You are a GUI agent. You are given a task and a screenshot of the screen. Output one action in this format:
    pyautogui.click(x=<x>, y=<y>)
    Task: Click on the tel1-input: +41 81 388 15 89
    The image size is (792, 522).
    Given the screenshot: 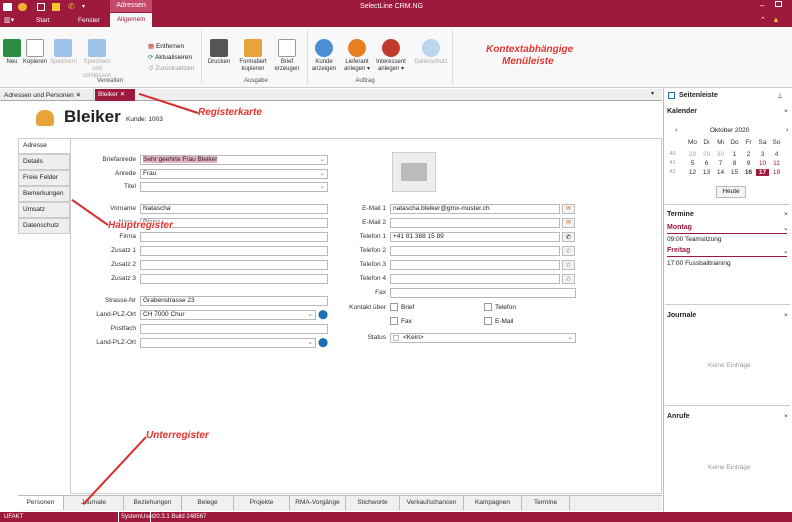 What is the action you would take?
    pyautogui.click(x=475, y=237)
    